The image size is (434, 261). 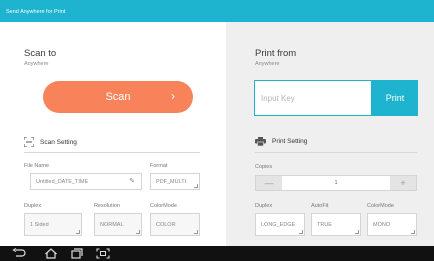 What do you see at coordinates (264, 206) in the screenshot?
I see `print-duplex-label: Duplex` at bounding box center [264, 206].